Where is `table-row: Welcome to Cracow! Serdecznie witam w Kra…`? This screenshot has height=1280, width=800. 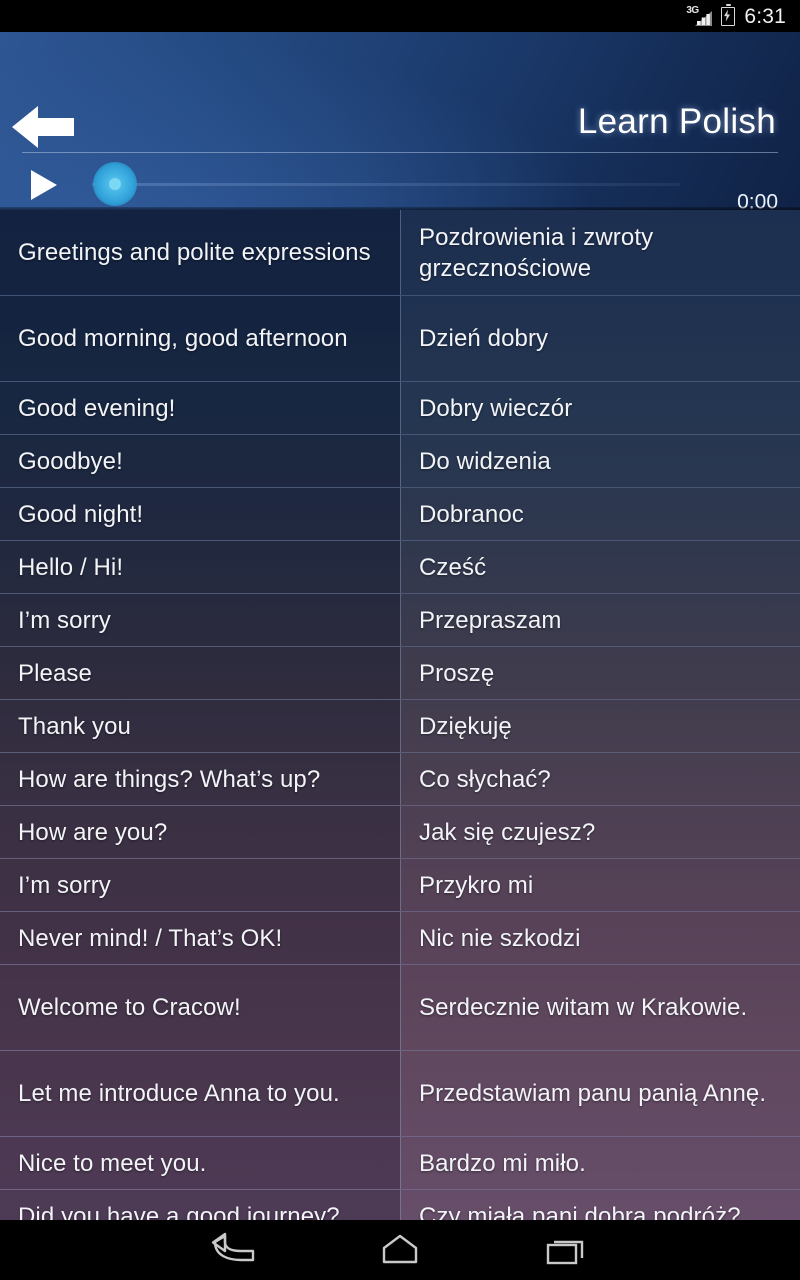
table-row: Welcome to Cracow! Serdecznie witam w Kra… is located at coordinates (400, 1008).